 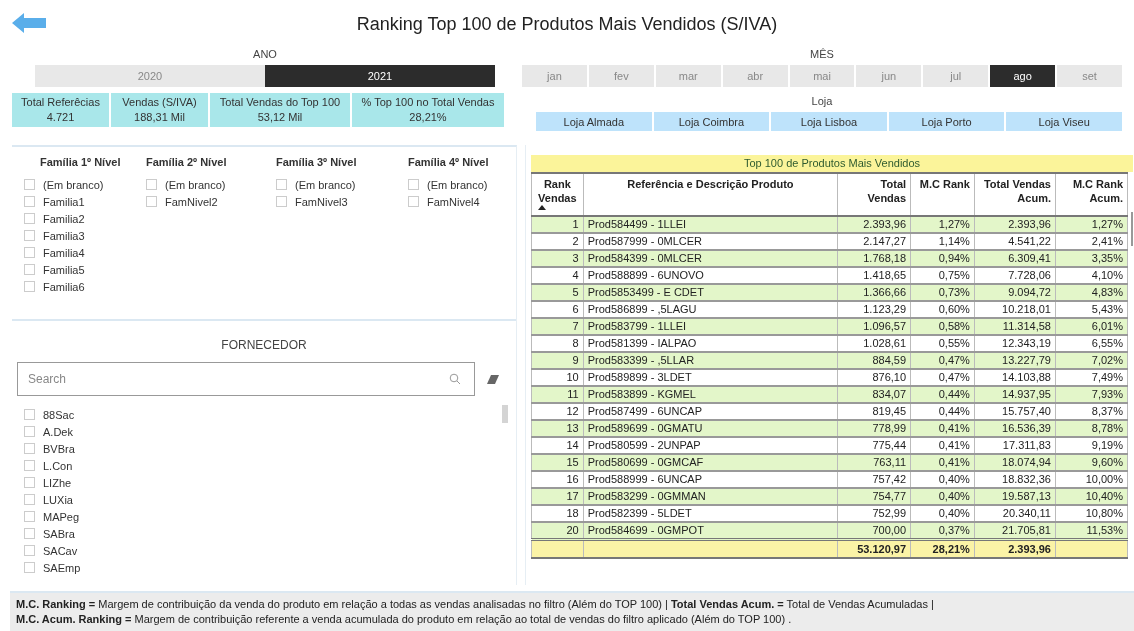 I want to click on checkbox-label: FamNivel4, so click(x=453, y=201).